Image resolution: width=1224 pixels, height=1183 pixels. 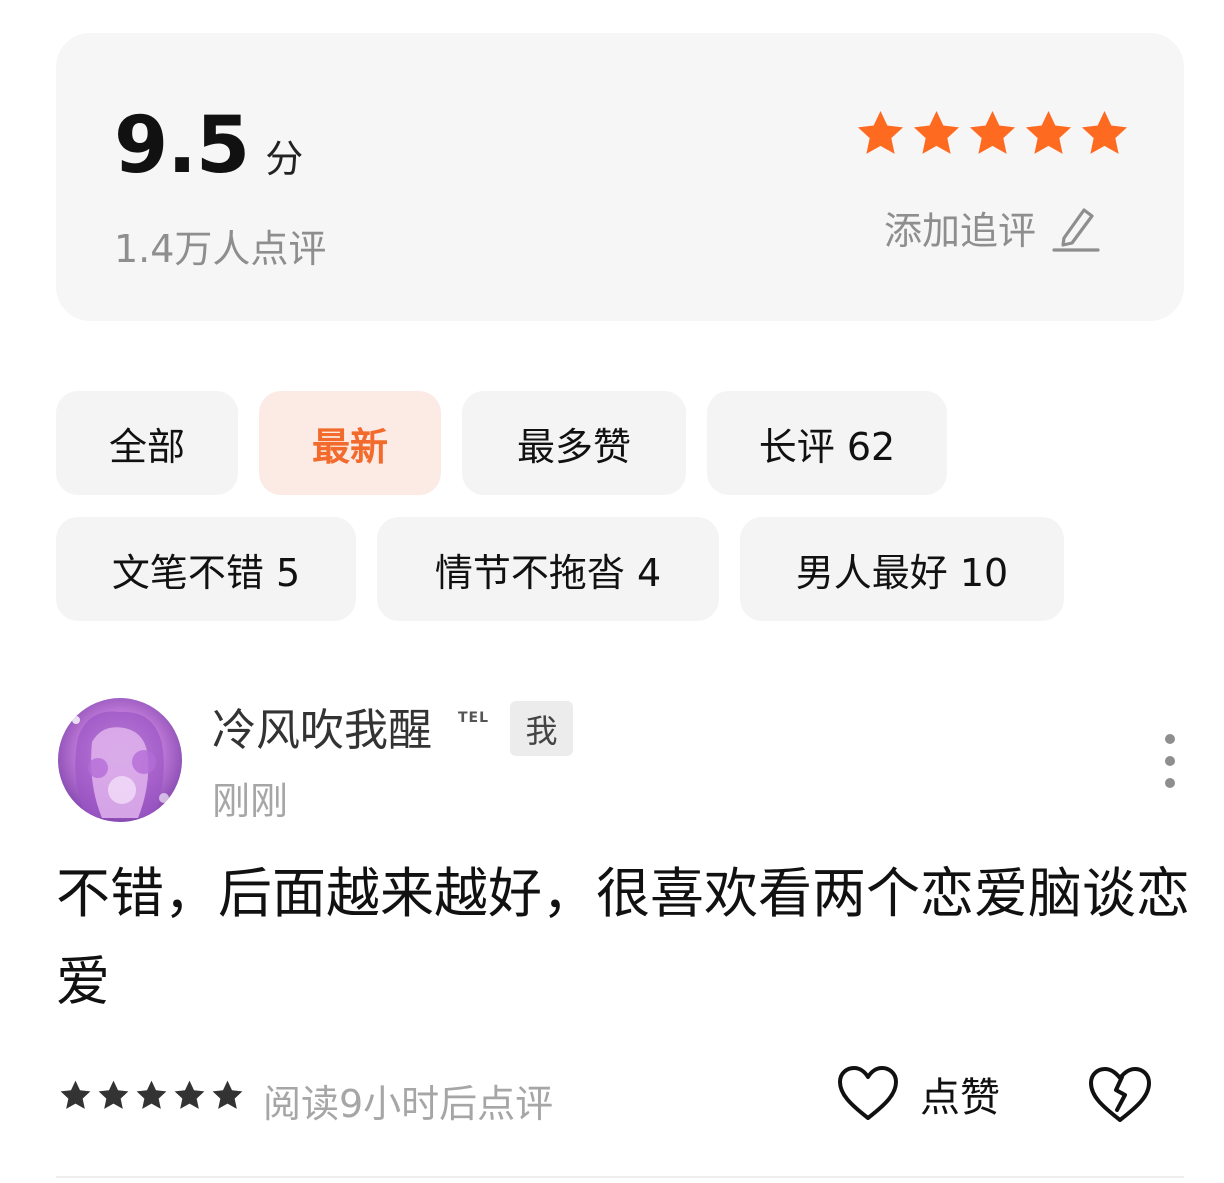 What do you see at coordinates (868, 1093) in the screenshot?
I see `heart-icon` at bounding box center [868, 1093].